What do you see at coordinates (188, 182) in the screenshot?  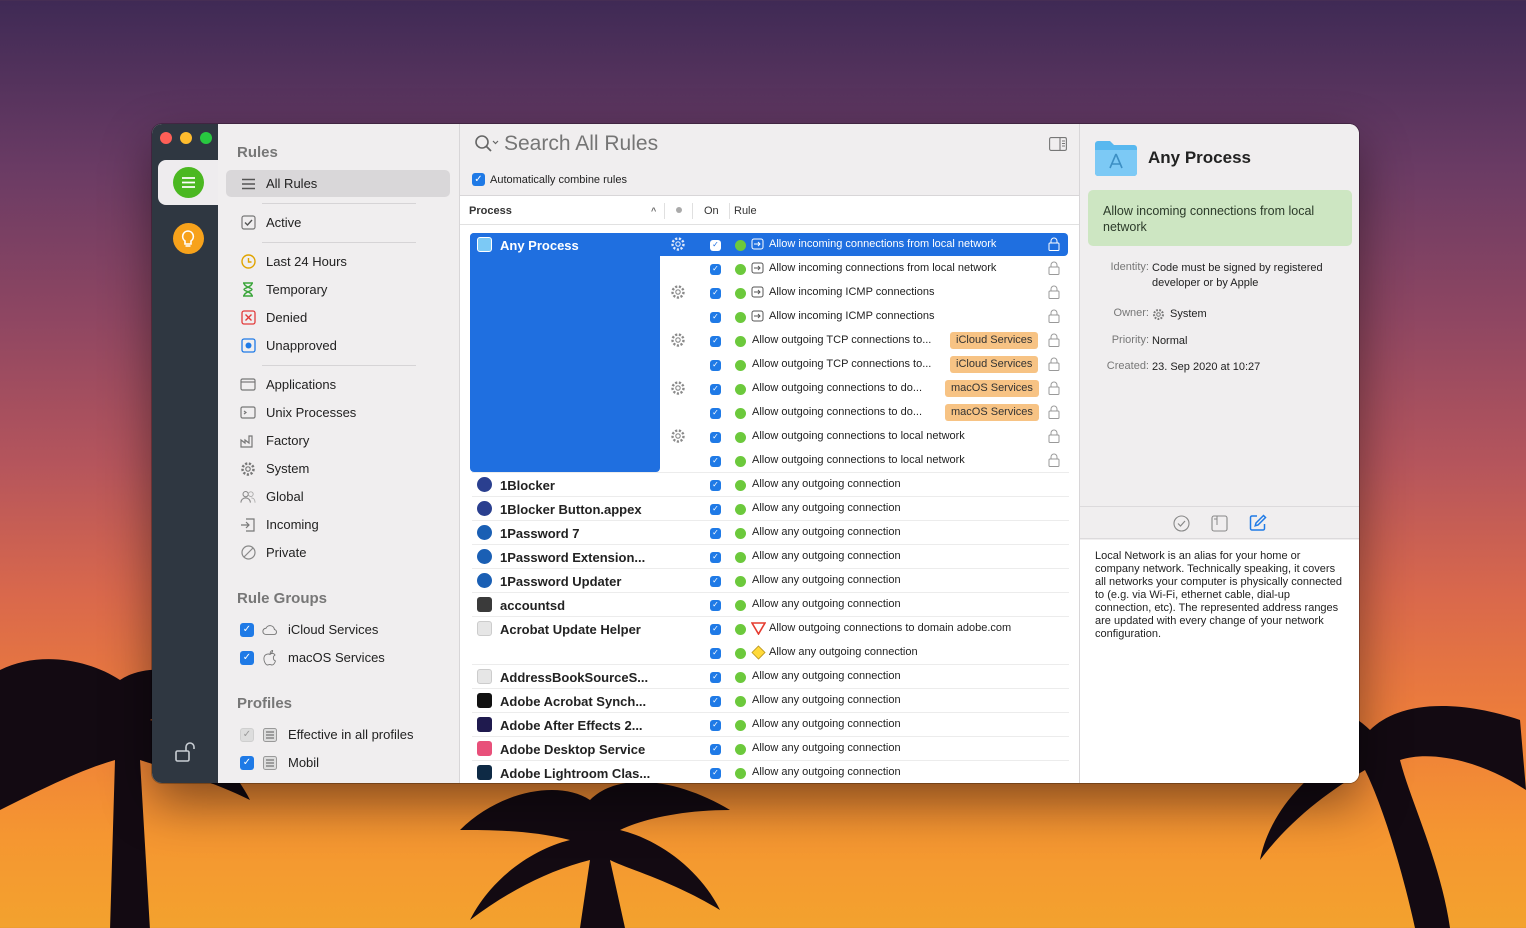 I see `rail-rules` at bounding box center [188, 182].